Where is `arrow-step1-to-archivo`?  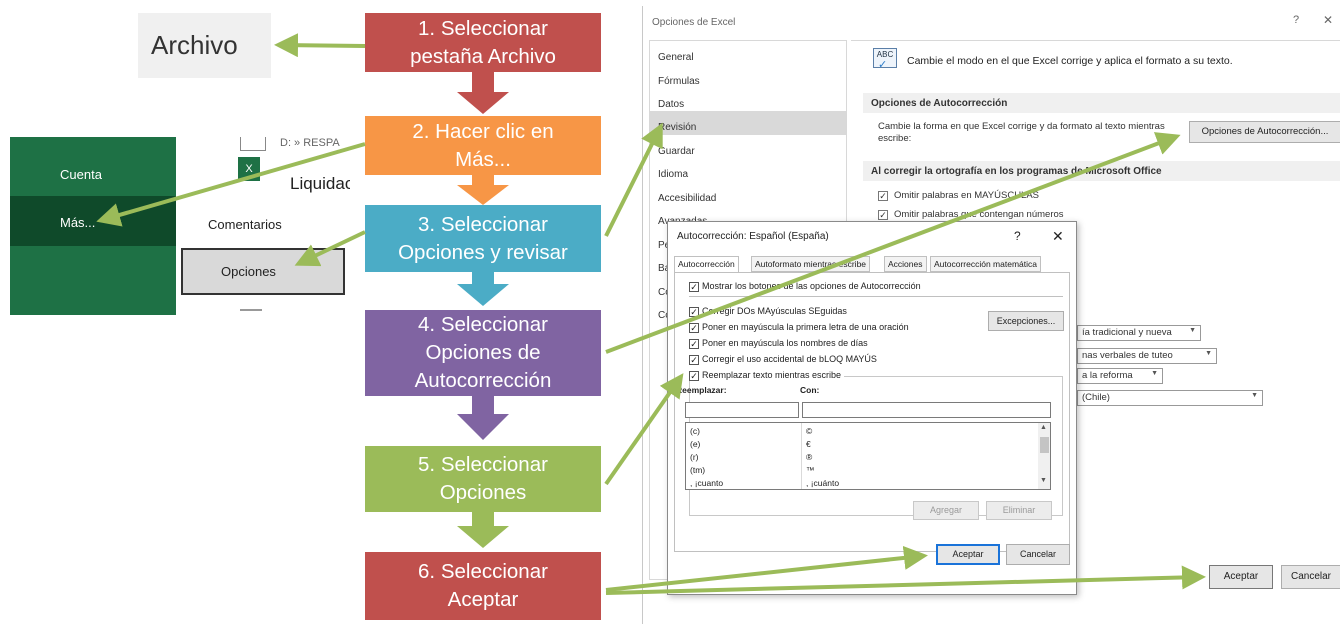 arrow-step1-to-archivo is located at coordinates (320, 45).